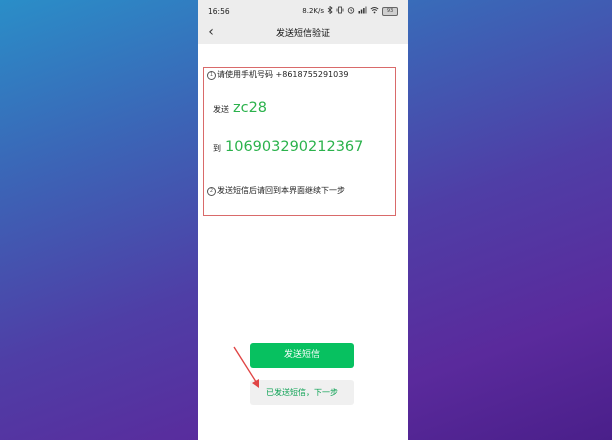  I want to click on page-title: 发送短信验证, so click(302, 34).